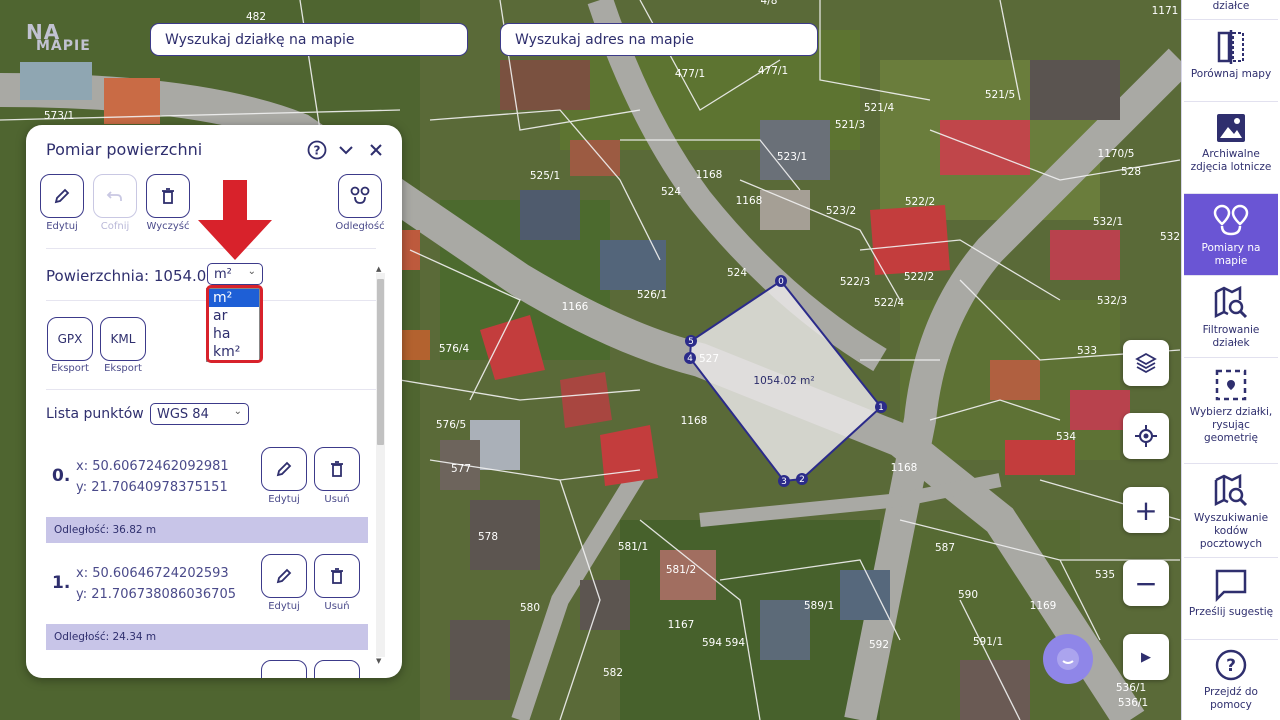 This screenshot has height=720, width=1280. I want to click on scroll-up-icon: ▲, so click(378, 269).